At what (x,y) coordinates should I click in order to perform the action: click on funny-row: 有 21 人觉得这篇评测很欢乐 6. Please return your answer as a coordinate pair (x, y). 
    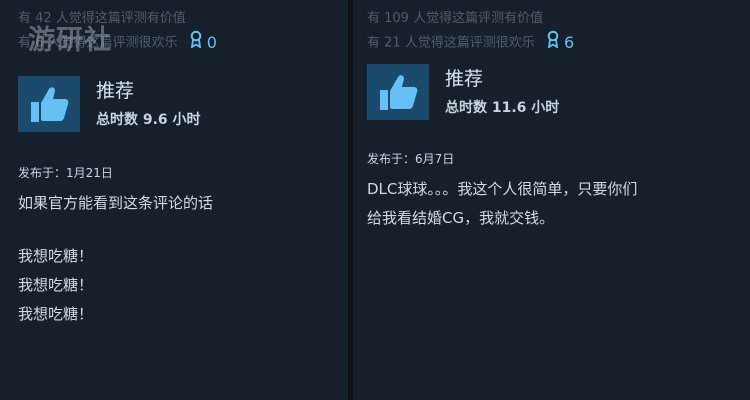
    Looking at the image, I should click on (553, 41).